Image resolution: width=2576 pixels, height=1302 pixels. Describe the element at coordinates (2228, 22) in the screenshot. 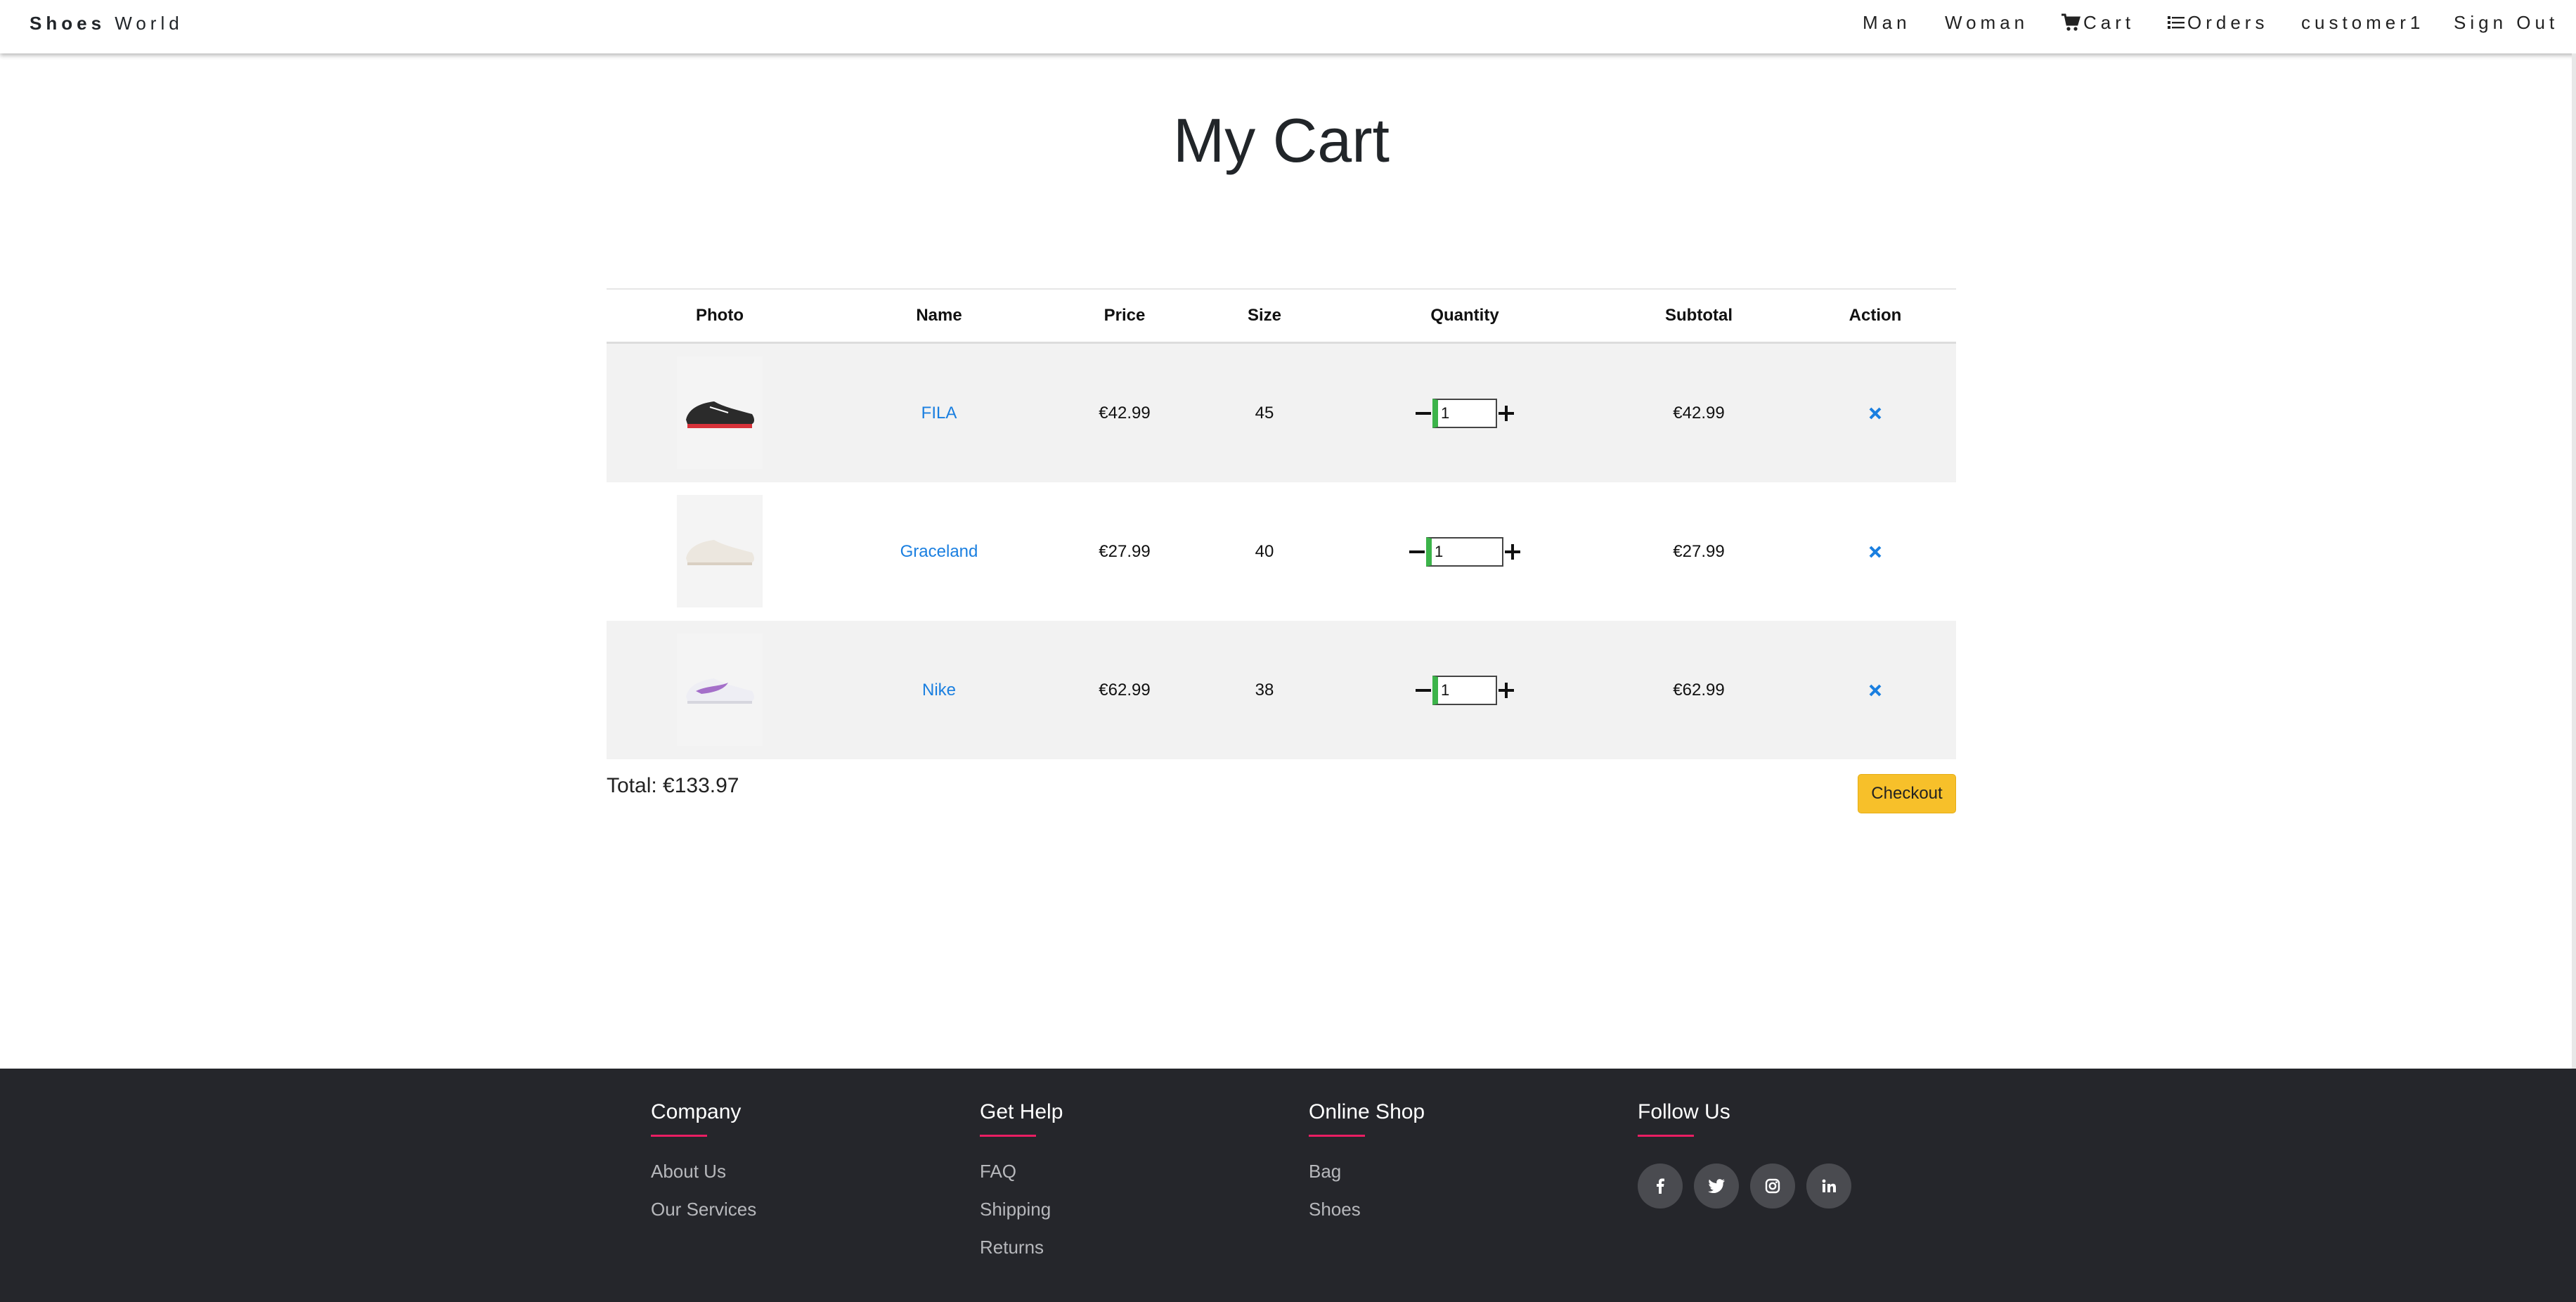

I see `nav-orders-label: Orders` at that location.